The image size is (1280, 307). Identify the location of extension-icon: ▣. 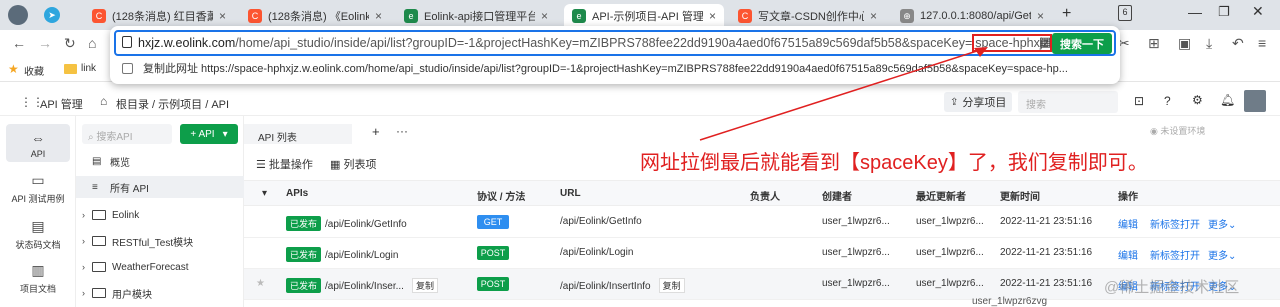
(1184, 43).